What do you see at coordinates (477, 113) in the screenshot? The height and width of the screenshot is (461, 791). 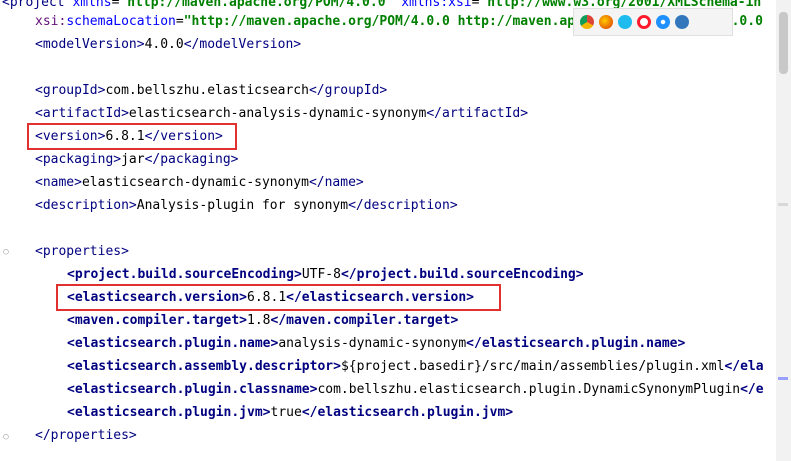 I see `tag-close: </artifactId>` at bounding box center [477, 113].